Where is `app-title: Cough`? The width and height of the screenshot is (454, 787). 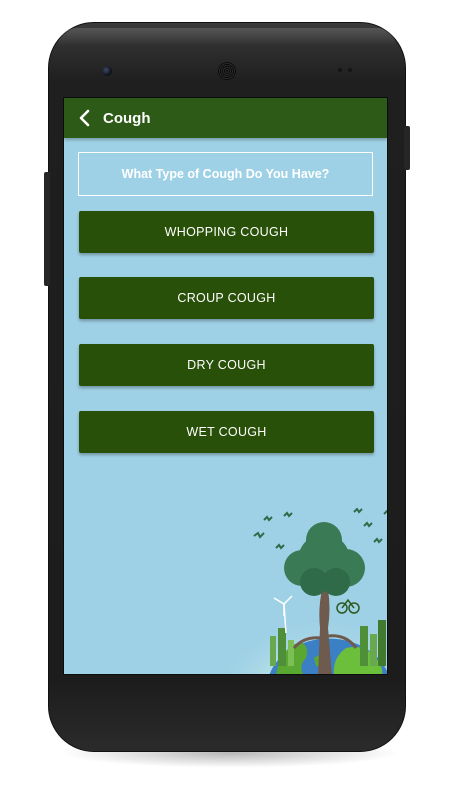 app-title: Cough is located at coordinates (127, 118).